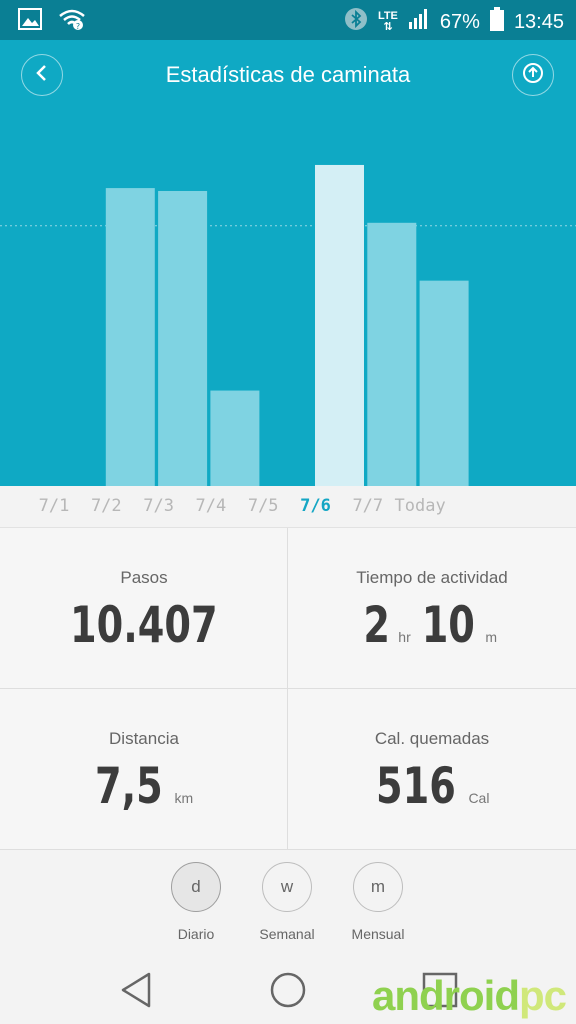  I want to click on period-weekly-button: w Semanal, so click(287, 902).